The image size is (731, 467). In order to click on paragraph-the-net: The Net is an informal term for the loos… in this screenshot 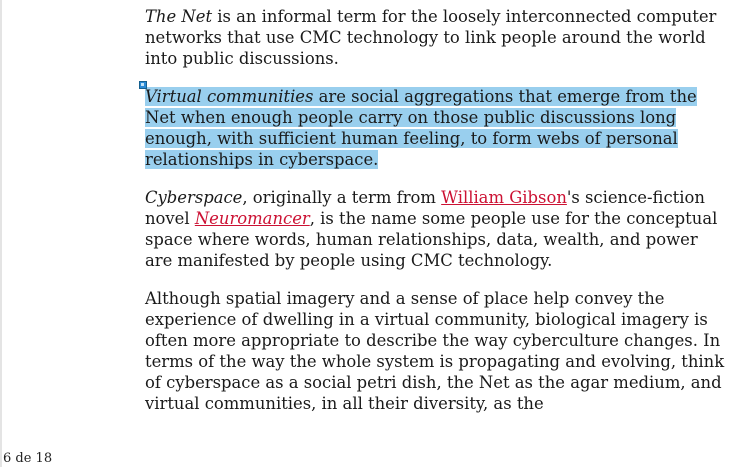, I will do `click(435, 37)`.